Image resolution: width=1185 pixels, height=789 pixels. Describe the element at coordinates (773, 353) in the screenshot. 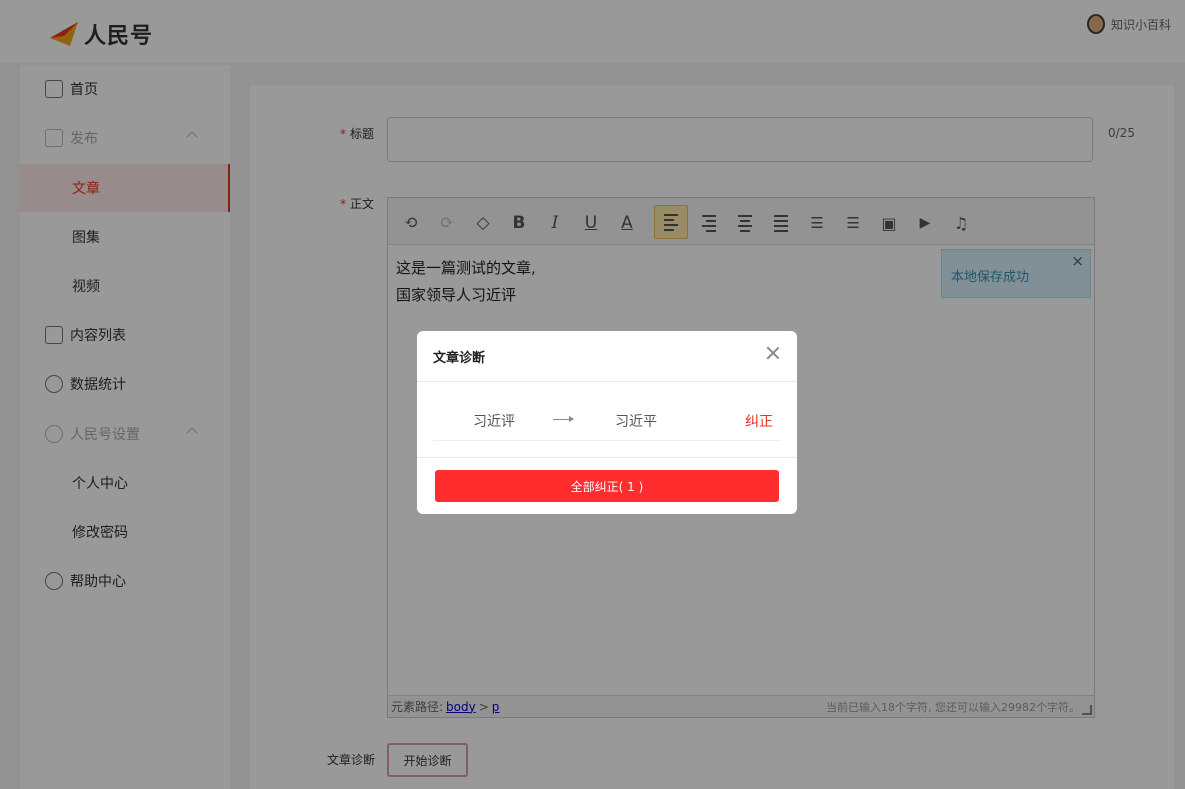

I see `close-icon` at that location.